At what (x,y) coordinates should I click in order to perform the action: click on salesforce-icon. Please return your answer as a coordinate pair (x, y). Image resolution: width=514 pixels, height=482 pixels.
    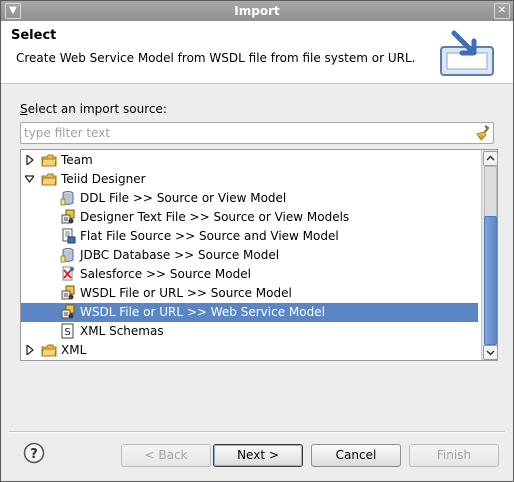
    Looking at the image, I should click on (68, 273).